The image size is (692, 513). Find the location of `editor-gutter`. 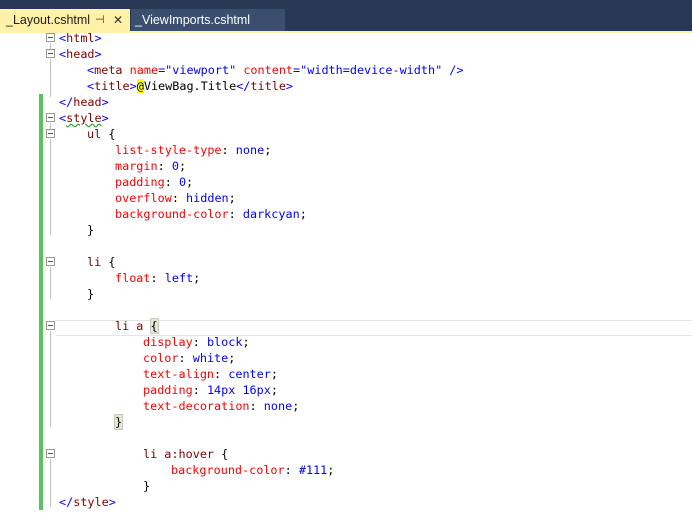

editor-gutter is located at coordinates (22, 273).